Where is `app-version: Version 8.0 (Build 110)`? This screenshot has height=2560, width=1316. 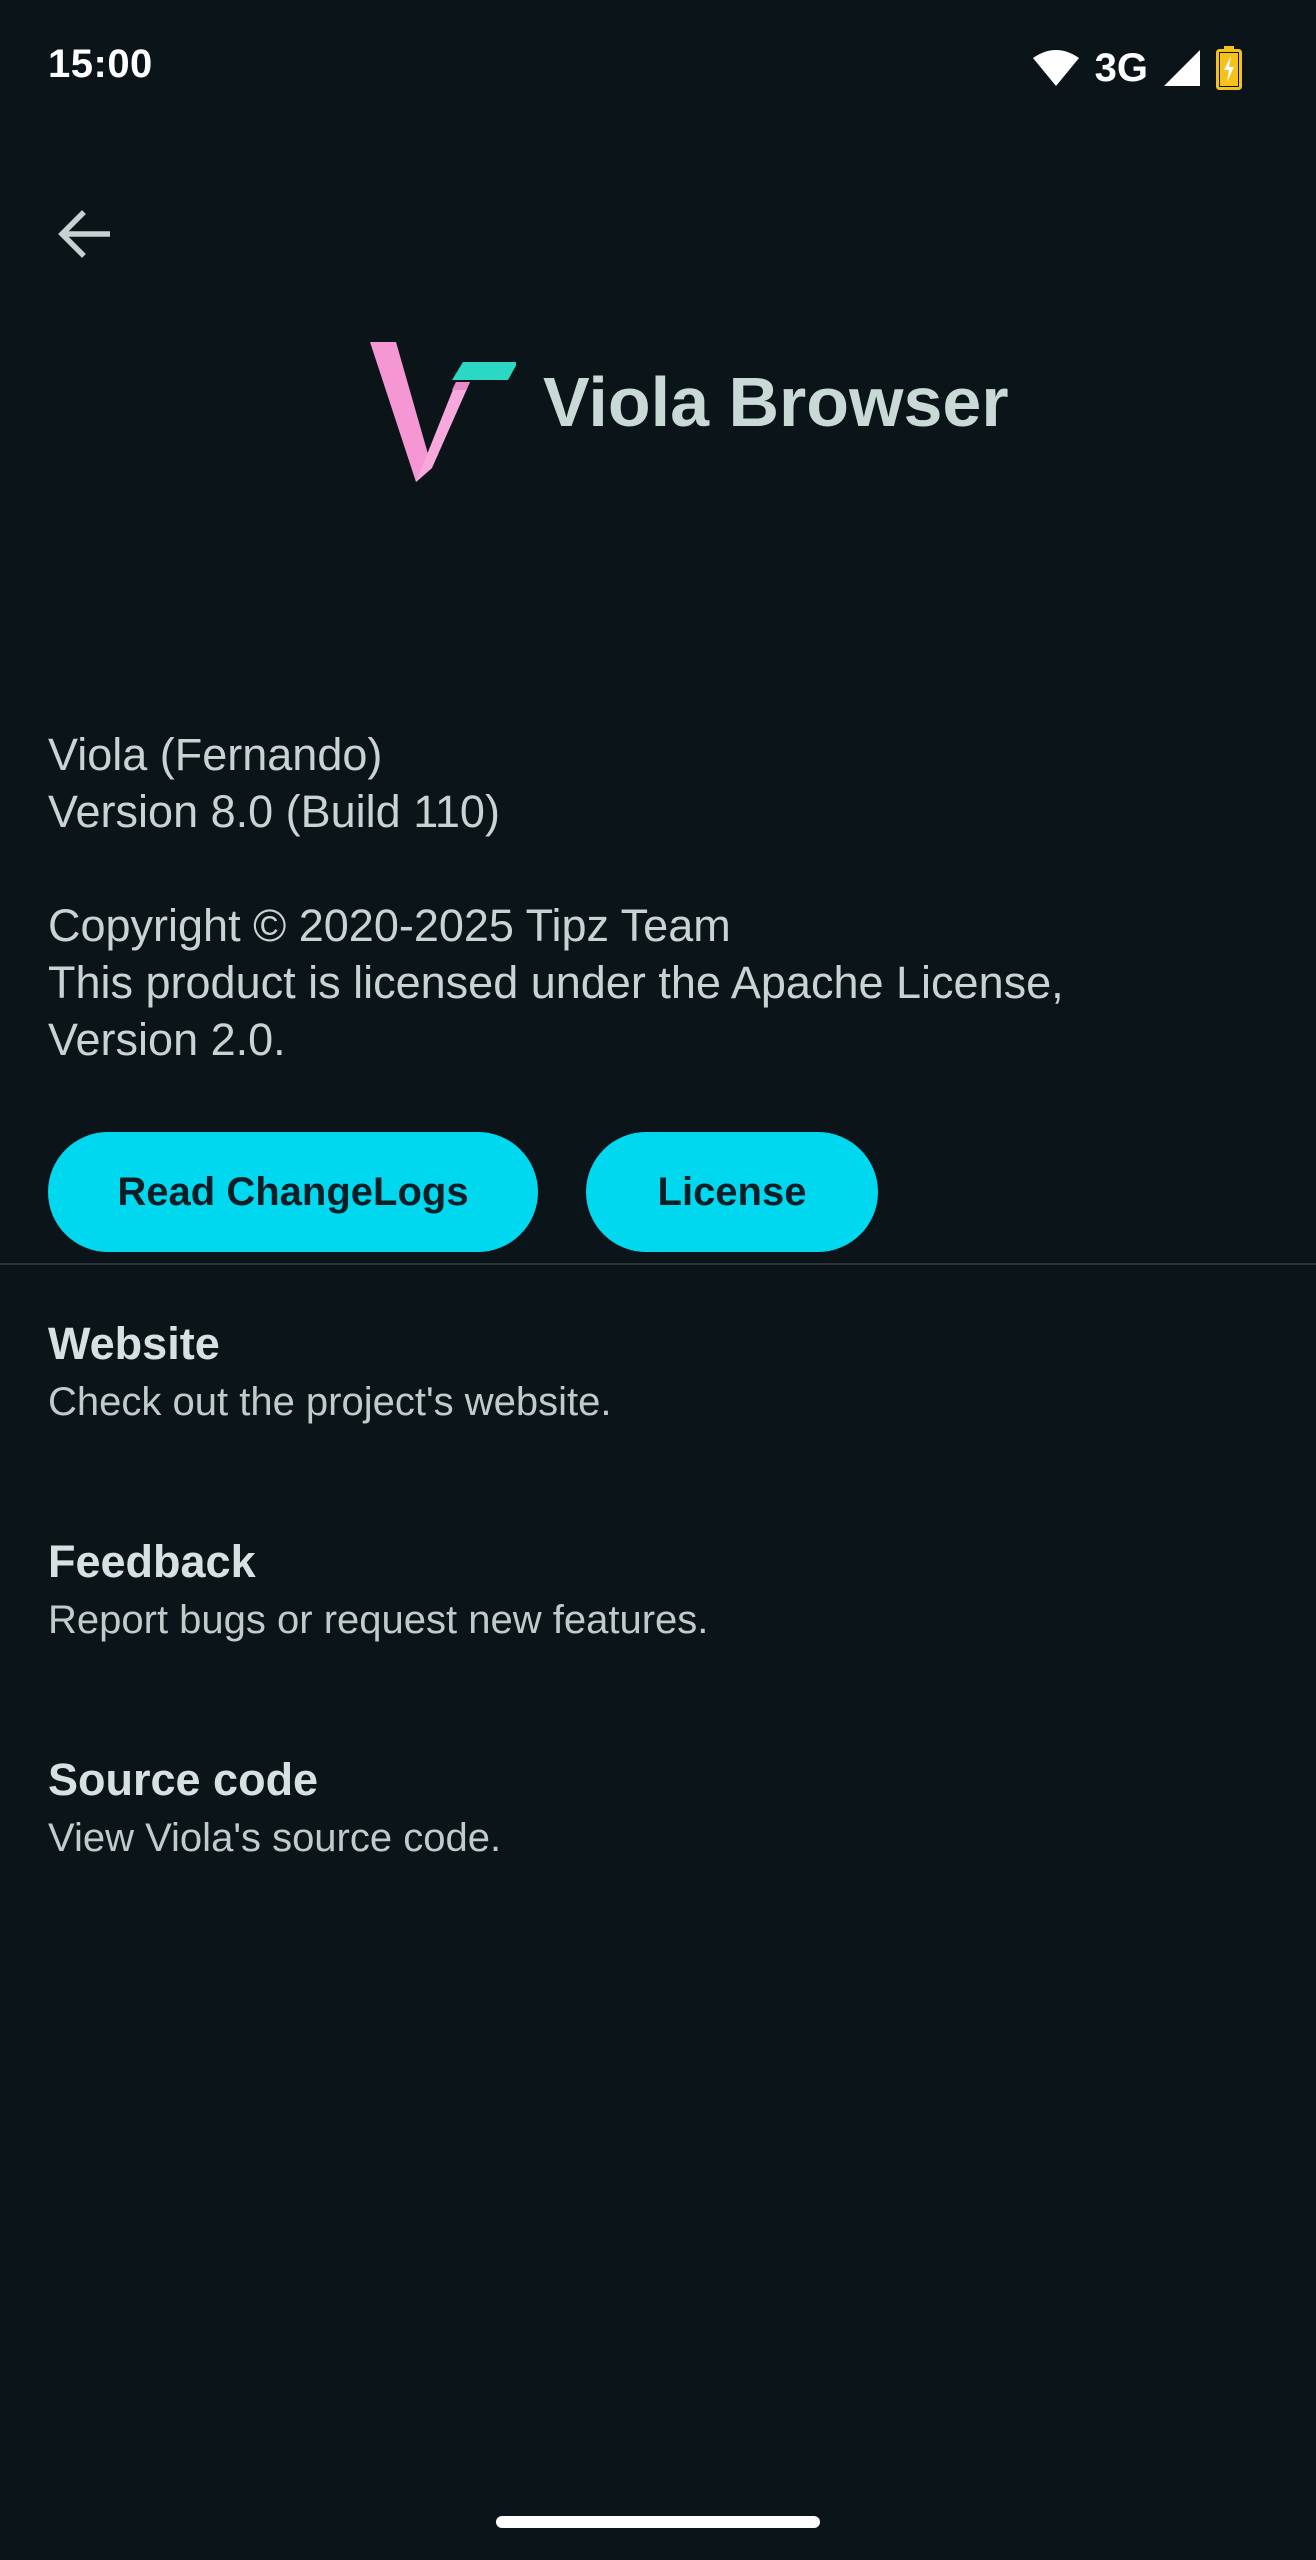 app-version: Version 8.0 (Build 110) is located at coordinates (274, 811).